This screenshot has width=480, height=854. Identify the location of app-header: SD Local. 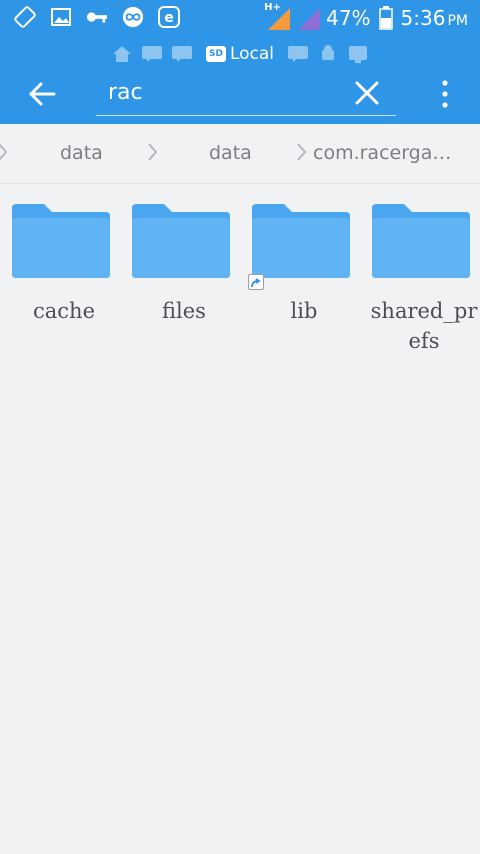
(240, 81).